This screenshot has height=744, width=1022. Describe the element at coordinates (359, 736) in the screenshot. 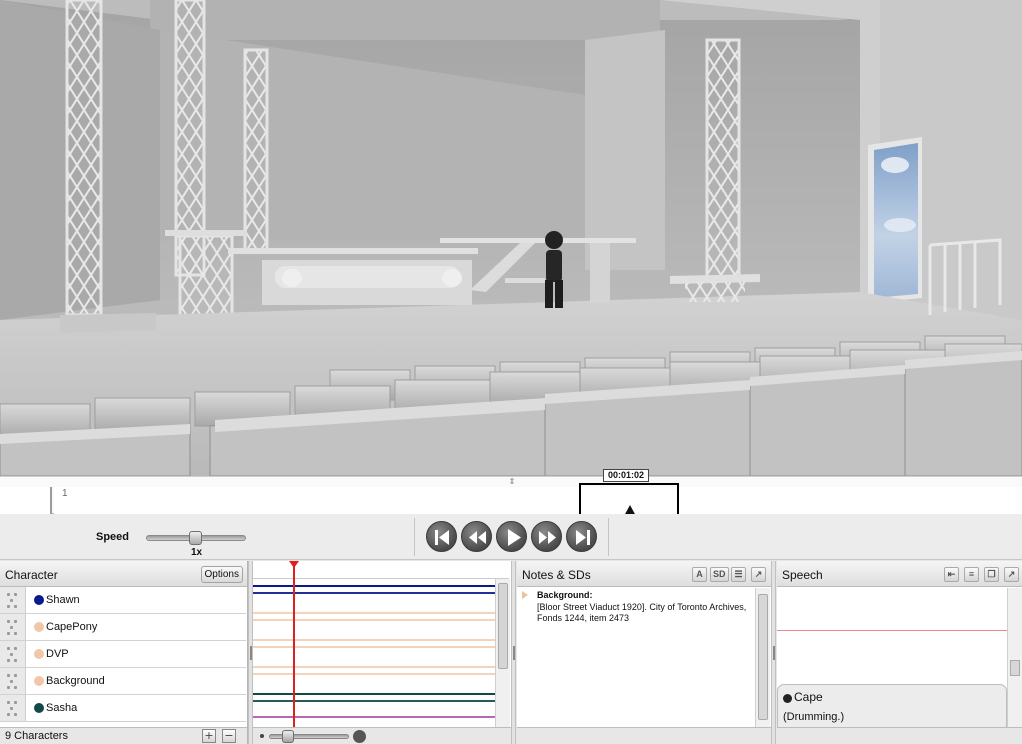

I see `zoom-in-icon` at that location.